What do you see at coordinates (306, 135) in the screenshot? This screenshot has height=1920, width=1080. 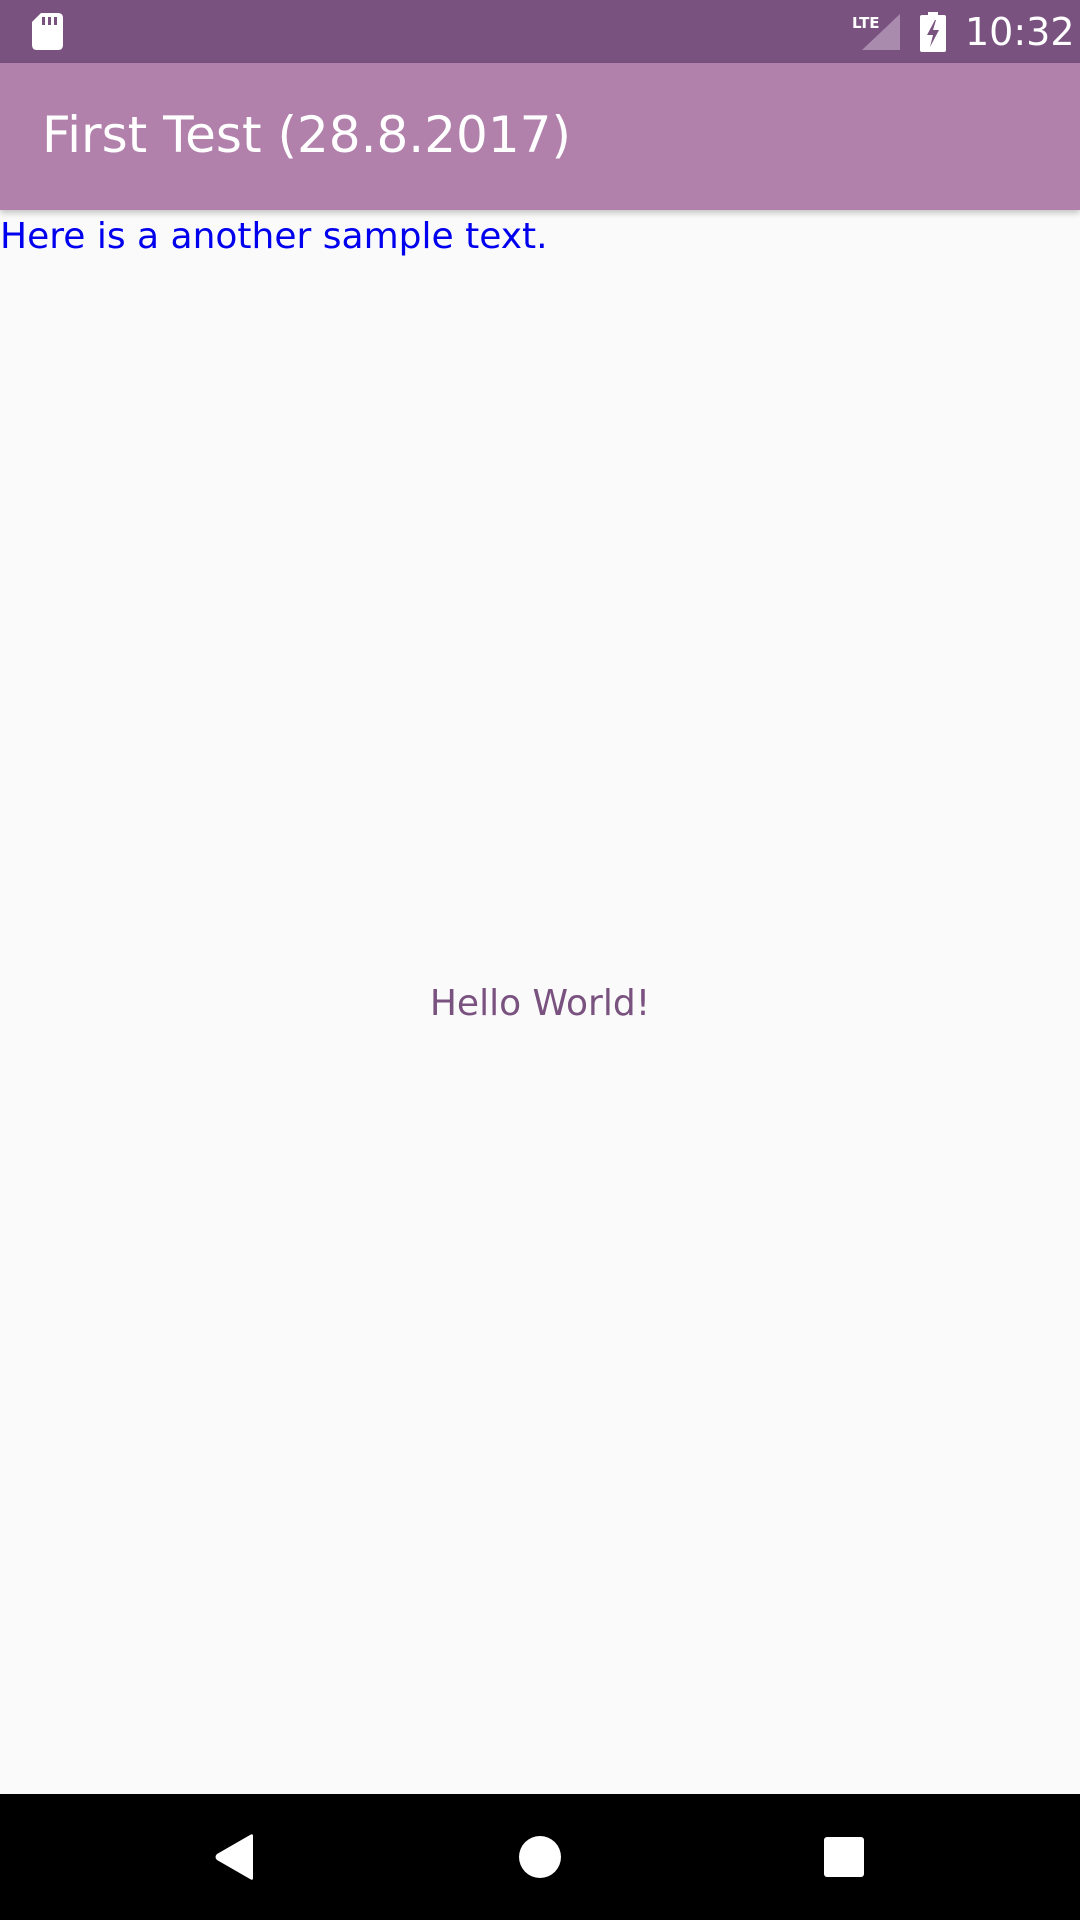 I see `app-title: First Test (28.8.2017)` at bounding box center [306, 135].